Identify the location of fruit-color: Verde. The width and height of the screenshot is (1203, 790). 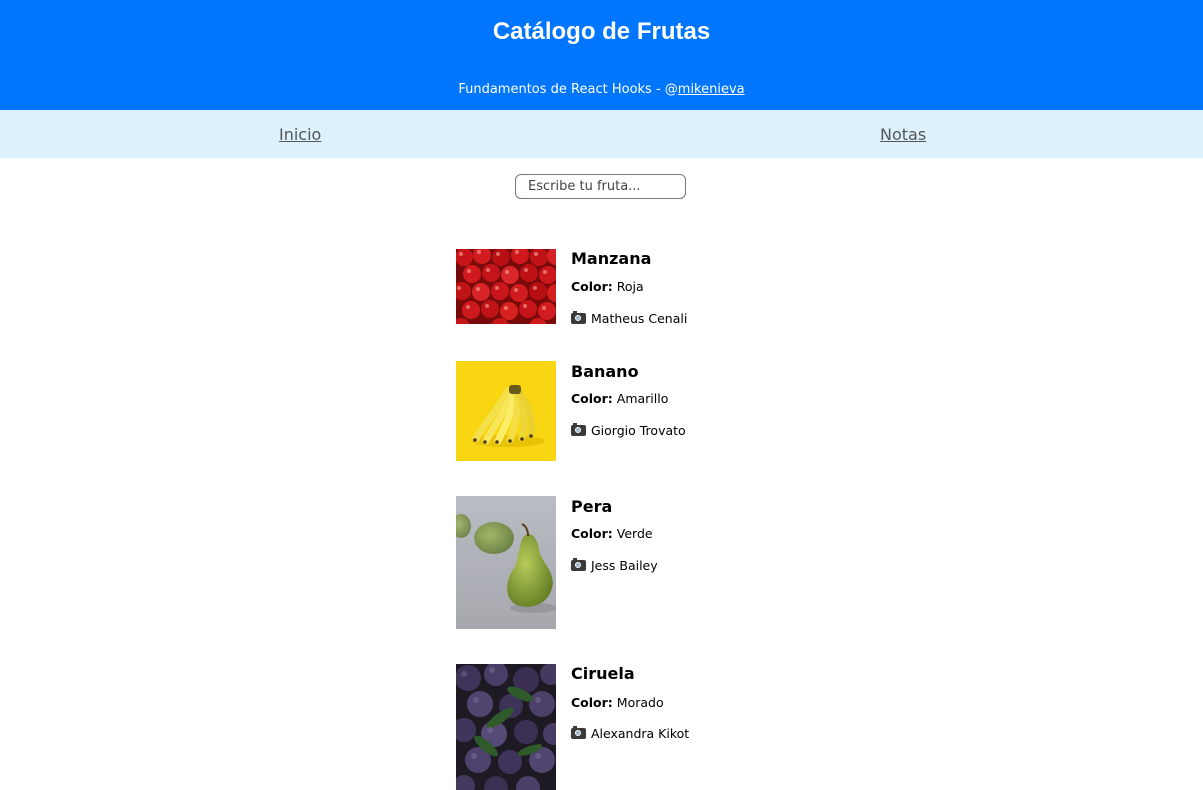
(634, 533).